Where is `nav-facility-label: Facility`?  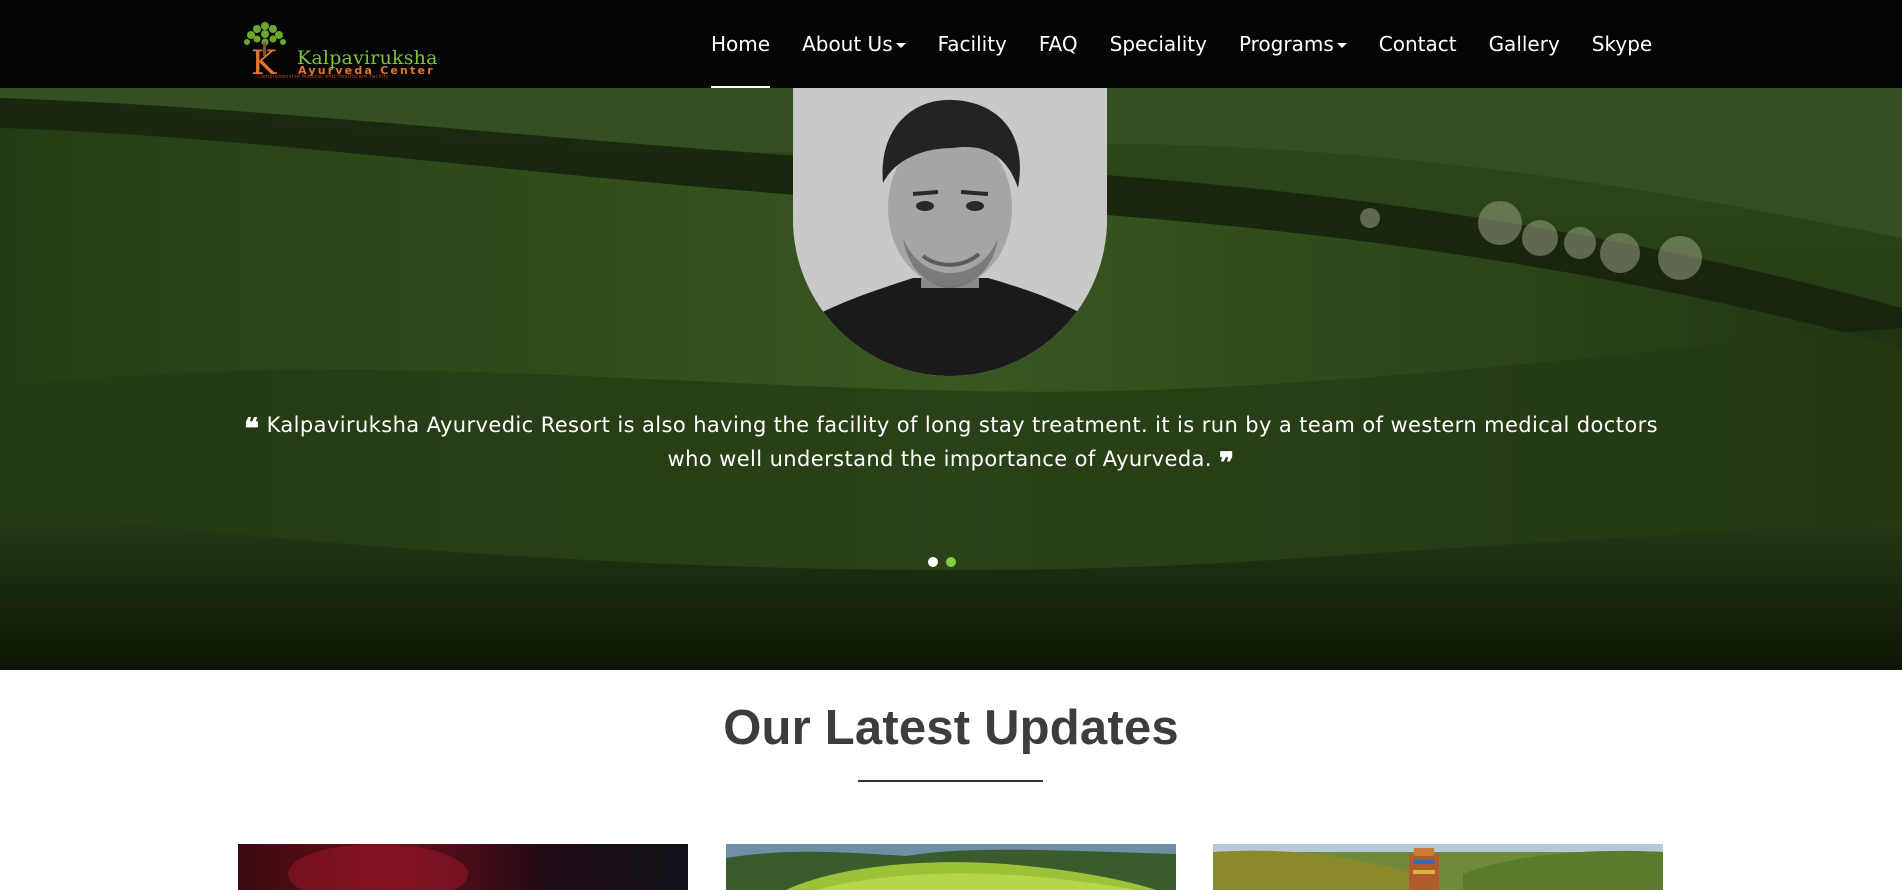
nav-facility-label: Facility is located at coordinates (972, 44).